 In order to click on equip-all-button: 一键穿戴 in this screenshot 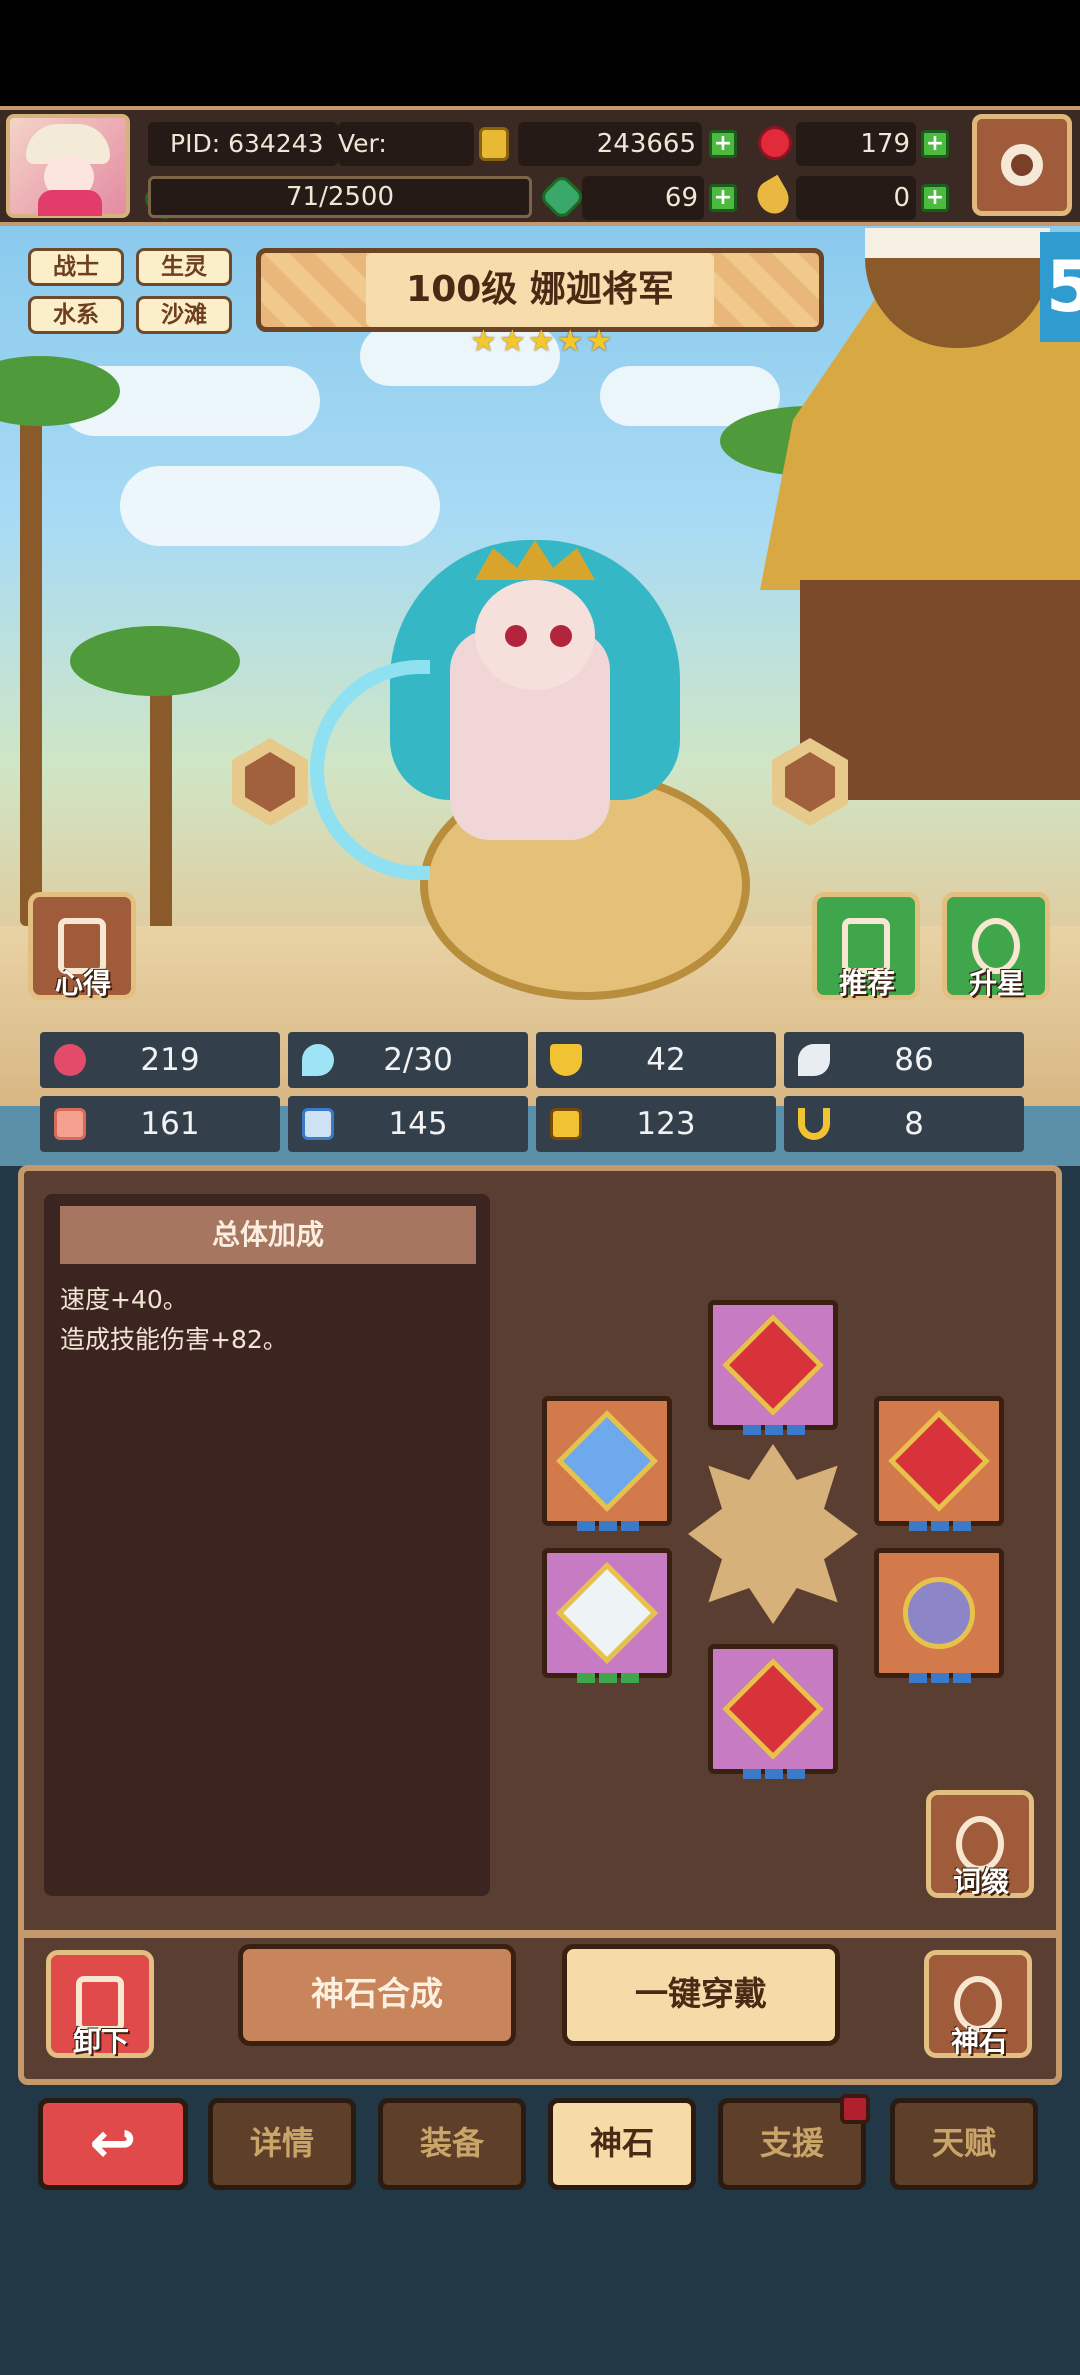, I will do `click(701, 1995)`.